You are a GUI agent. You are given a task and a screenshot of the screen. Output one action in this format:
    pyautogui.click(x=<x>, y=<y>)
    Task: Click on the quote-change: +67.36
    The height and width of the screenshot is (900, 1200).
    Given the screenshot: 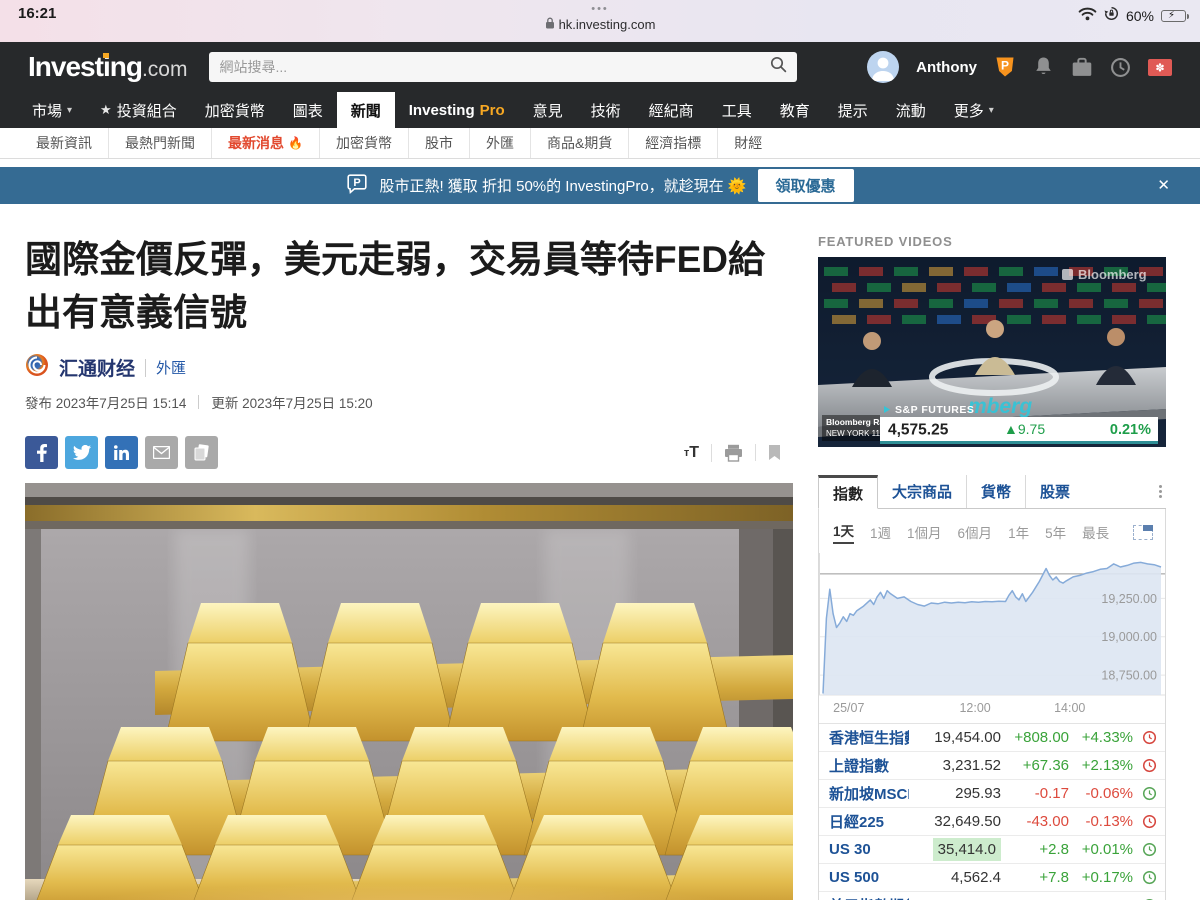 What is the action you would take?
    pyautogui.click(x=1045, y=765)
    